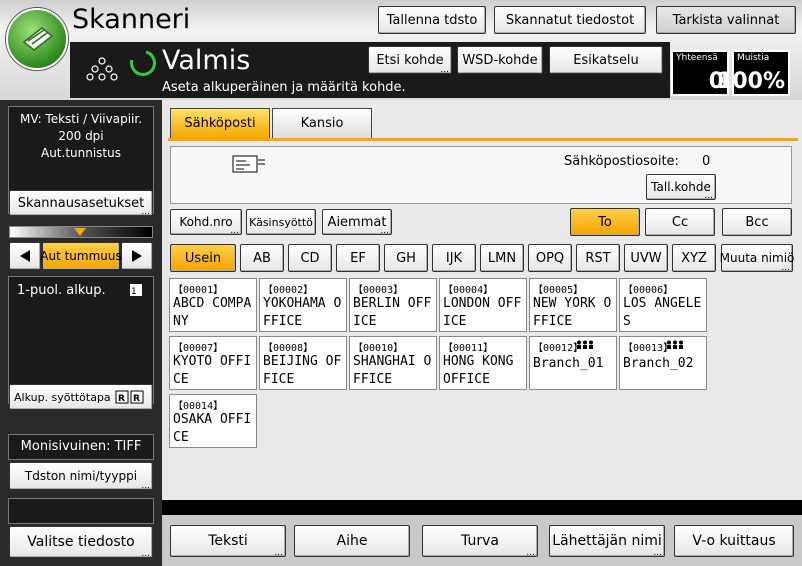  What do you see at coordinates (228, 541) in the screenshot?
I see `text-button: Teksti` at bounding box center [228, 541].